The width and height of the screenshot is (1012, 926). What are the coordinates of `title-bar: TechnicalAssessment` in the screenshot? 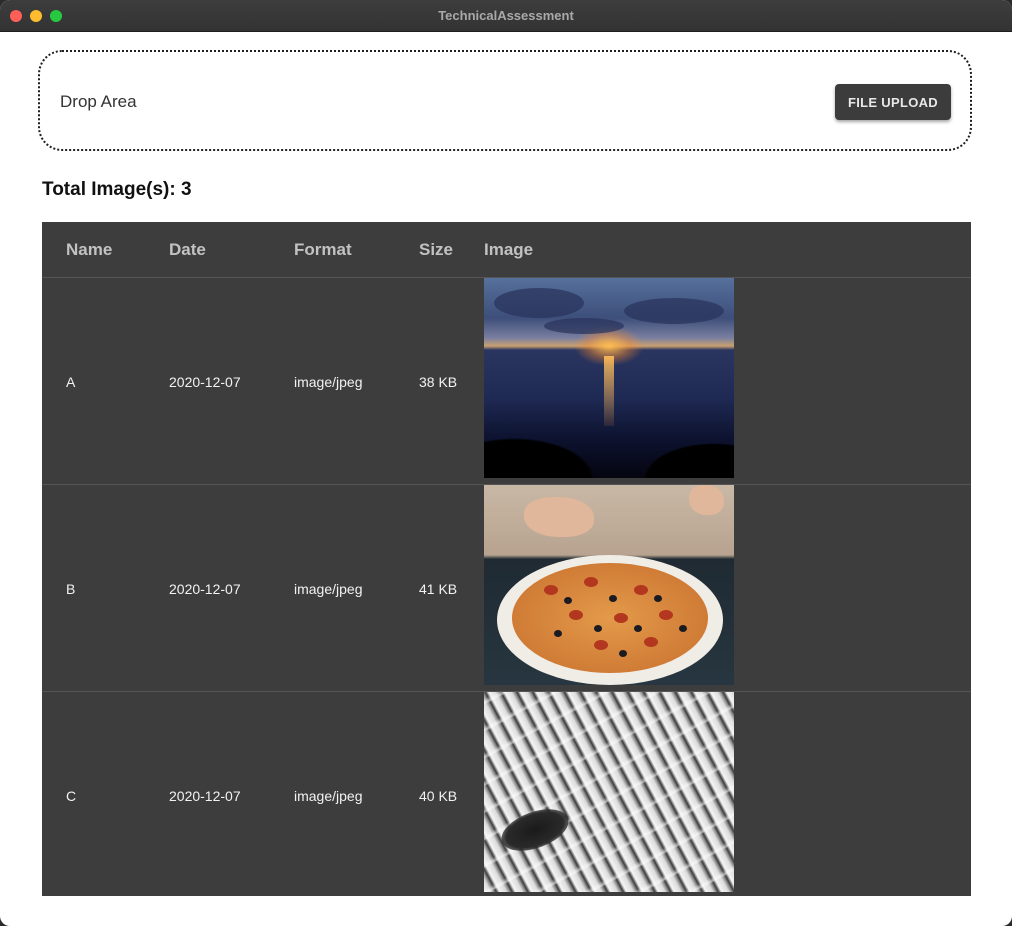 It's located at (506, 16).